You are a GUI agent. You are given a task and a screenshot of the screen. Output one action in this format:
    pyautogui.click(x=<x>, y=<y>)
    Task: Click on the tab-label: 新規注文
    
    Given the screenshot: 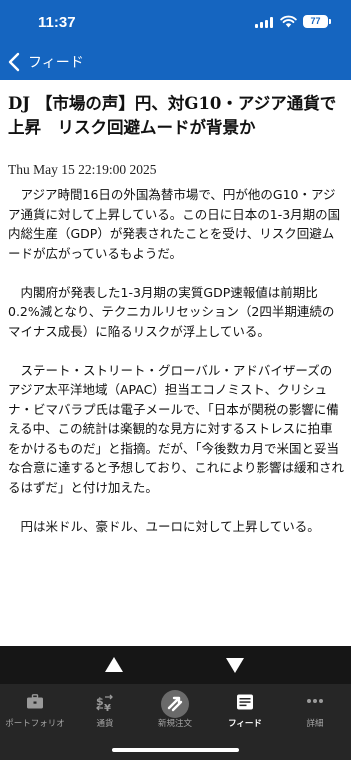 What is the action you would take?
    pyautogui.click(x=174, y=724)
    